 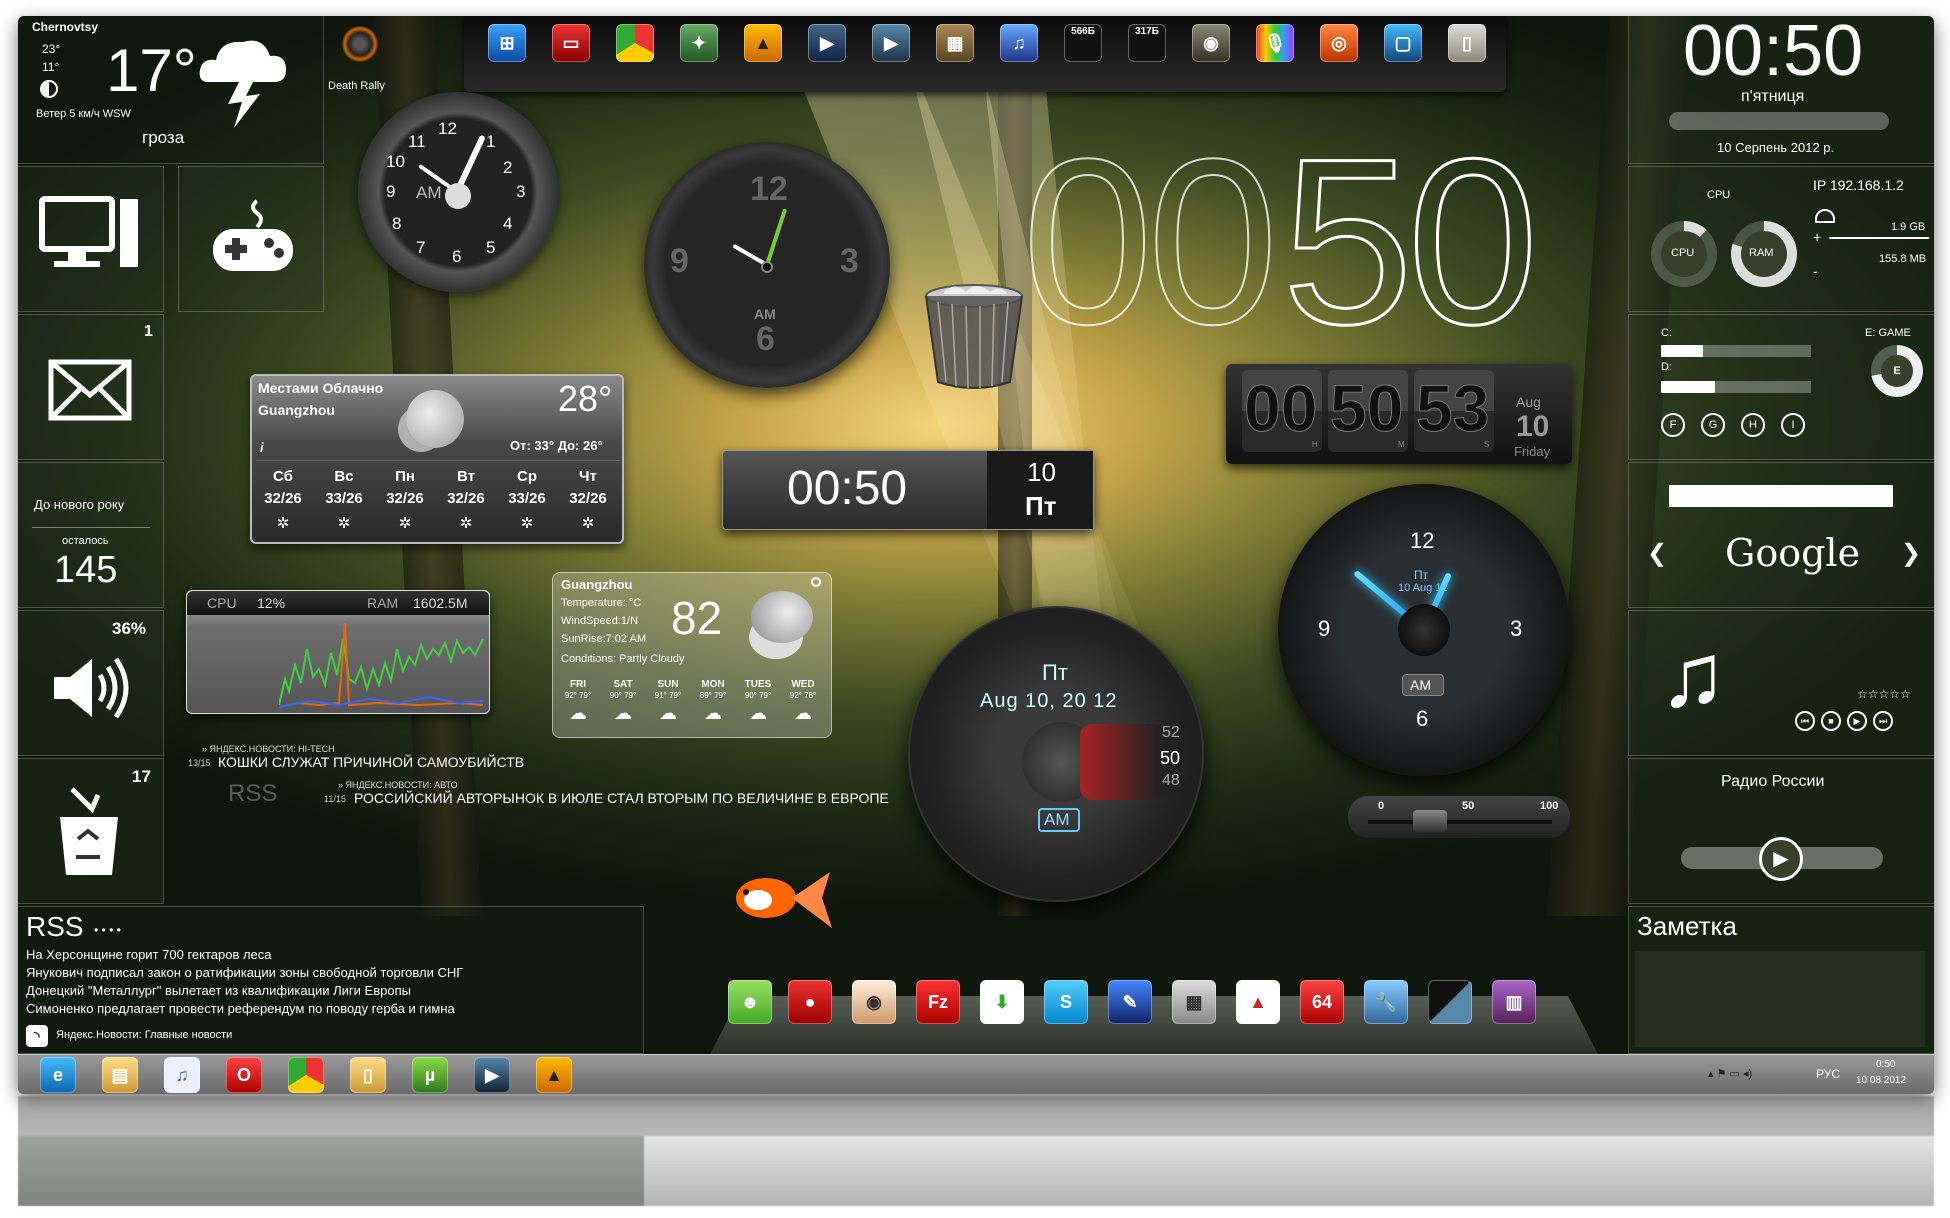 What do you see at coordinates (1083, 43) in the screenshot?
I see `network-meter-icon: 566Б` at bounding box center [1083, 43].